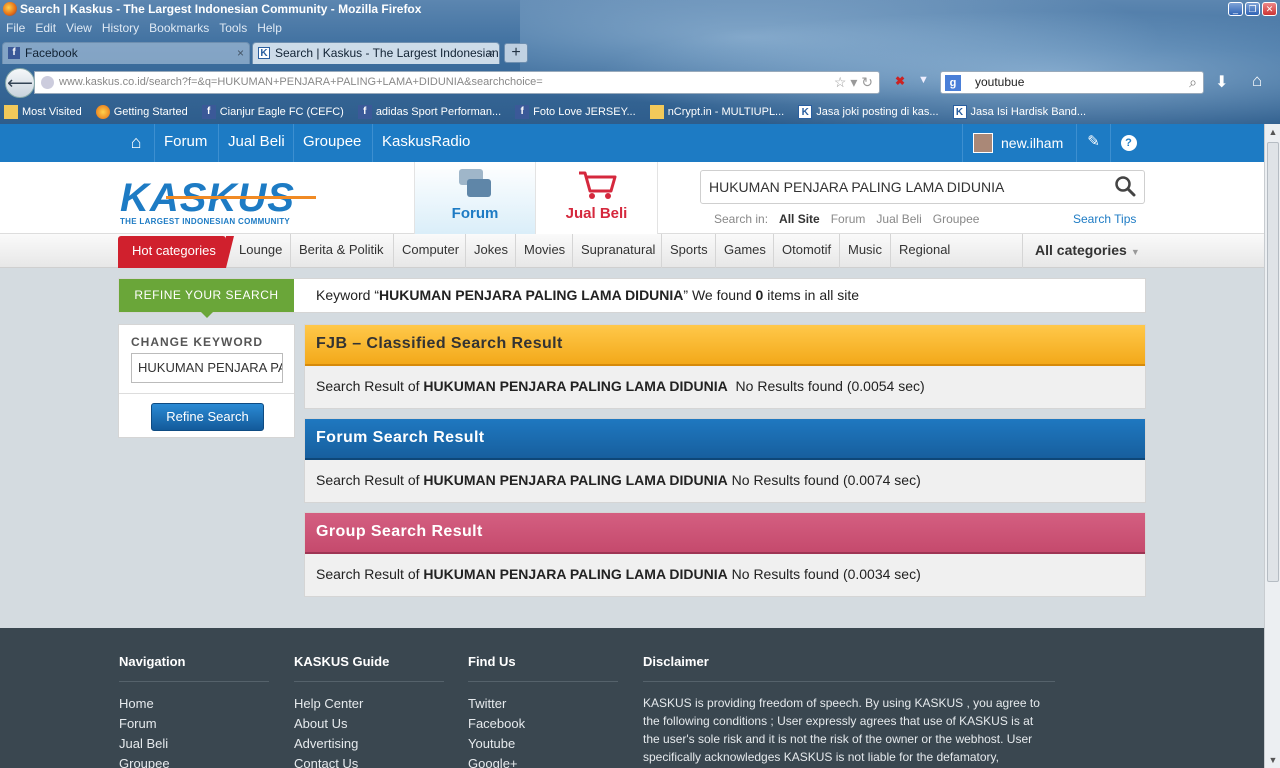 This screenshot has height=768, width=1280. Describe the element at coordinates (194, 704) in the screenshot. I see `footer-link-home: Home` at that location.